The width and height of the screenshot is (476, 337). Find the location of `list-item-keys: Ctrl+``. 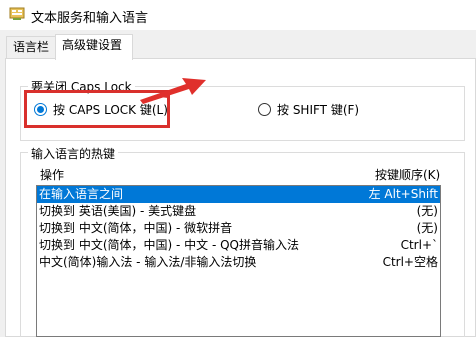

list-item-keys: Ctrl+` is located at coordinates (419, 245).